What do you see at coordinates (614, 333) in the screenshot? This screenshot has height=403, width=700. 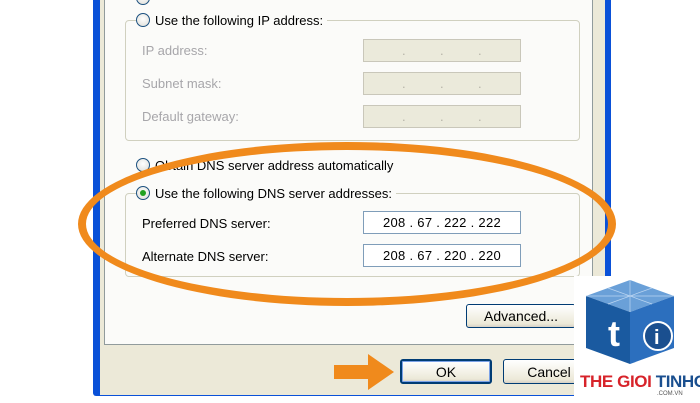 I see `svg-text: t` at bounding box center [614, 333].